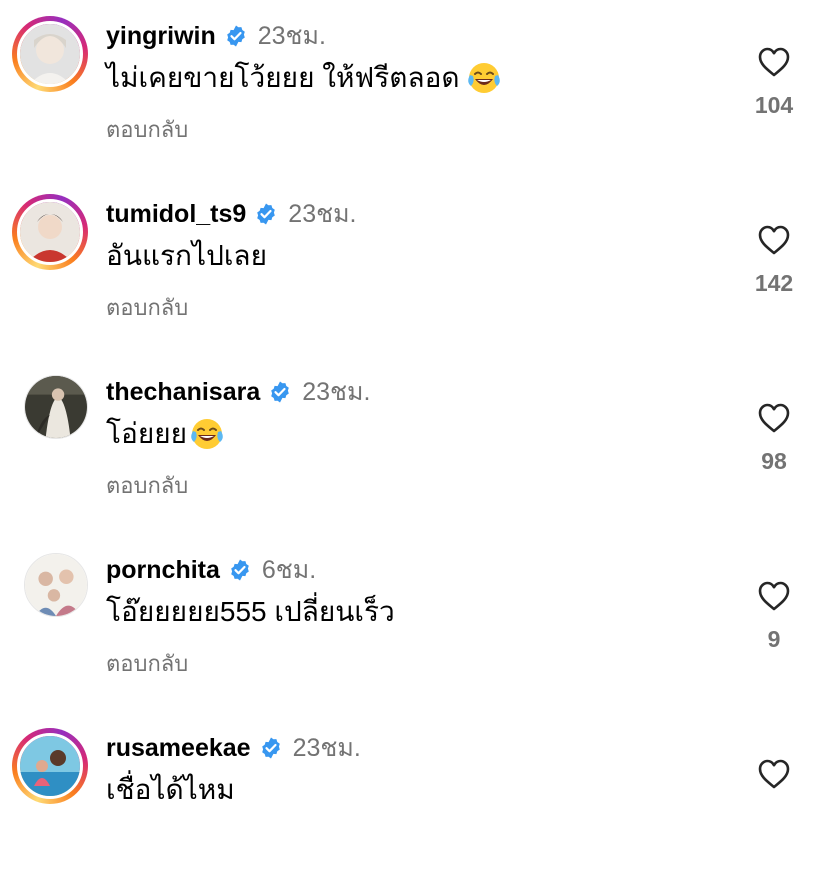  I want to click on comment-header: tumidol_ts9 23ชม., so click(231, 214).